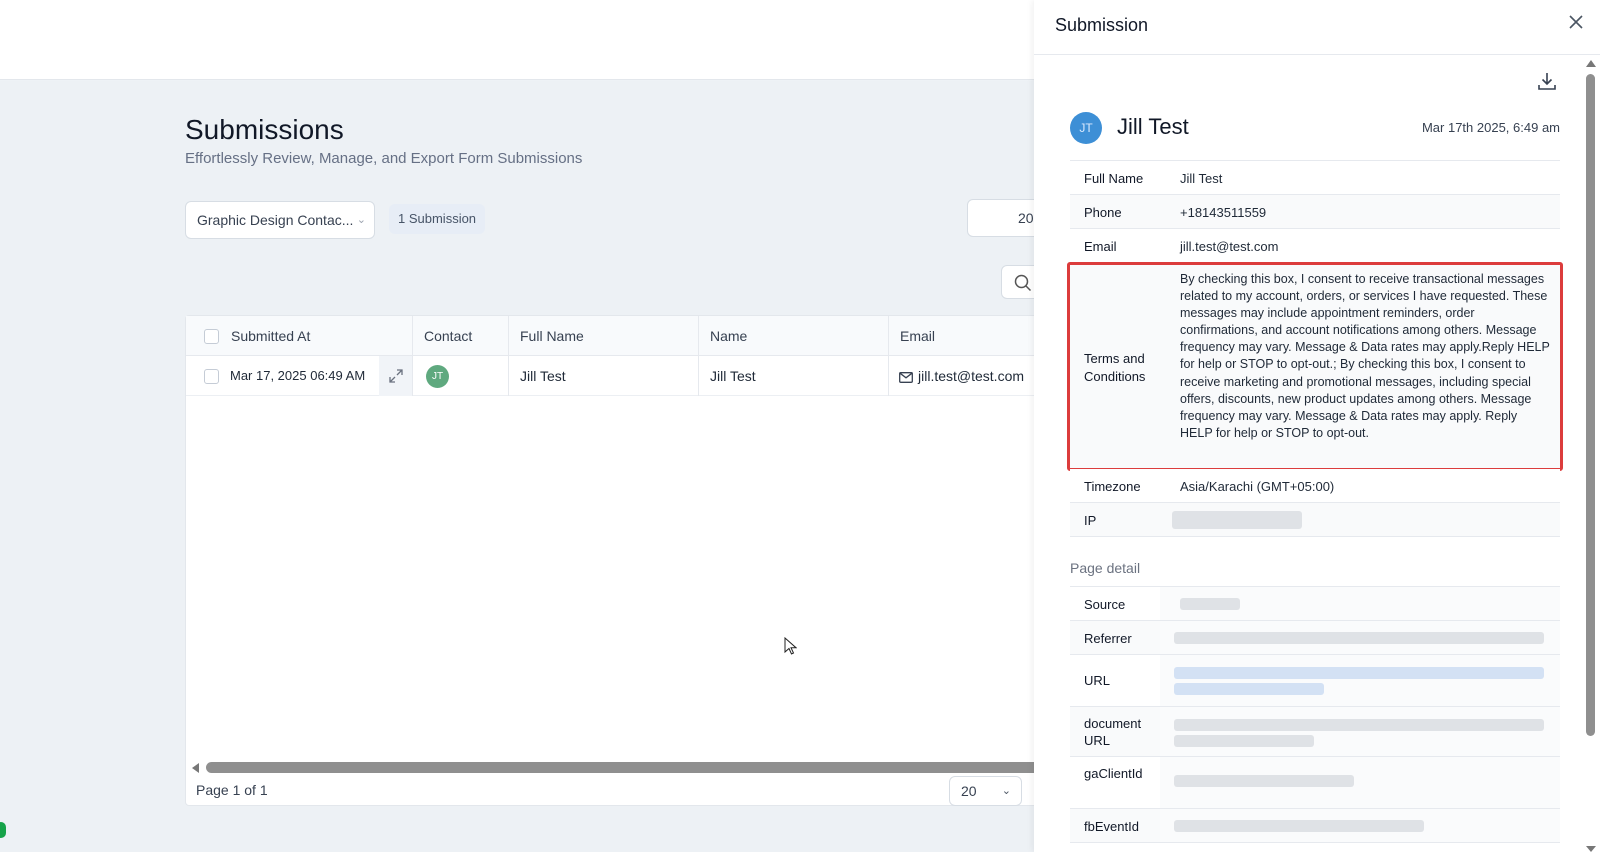 The image size is (1600, 852). Describe the element at coordinates (733, 376) in the screenshot. I see `row-name: Jill Test` at that location.